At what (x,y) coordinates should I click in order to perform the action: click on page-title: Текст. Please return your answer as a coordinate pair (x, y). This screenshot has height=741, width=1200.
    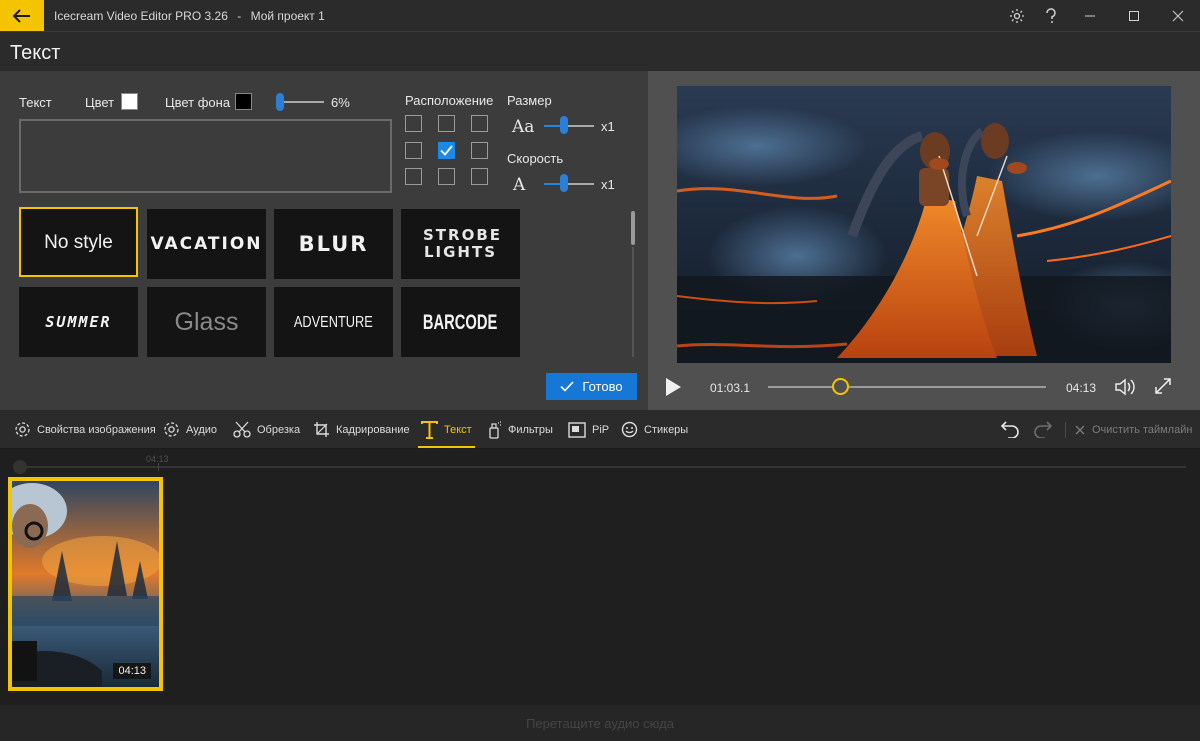
    Looking at the image, I should click on (35, 53).